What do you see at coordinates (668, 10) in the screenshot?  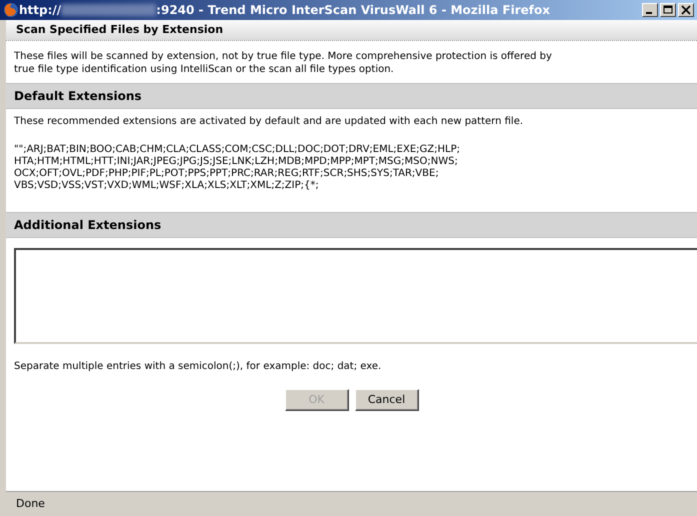 I see `maximize-icon` at bounding box center [668, 10].